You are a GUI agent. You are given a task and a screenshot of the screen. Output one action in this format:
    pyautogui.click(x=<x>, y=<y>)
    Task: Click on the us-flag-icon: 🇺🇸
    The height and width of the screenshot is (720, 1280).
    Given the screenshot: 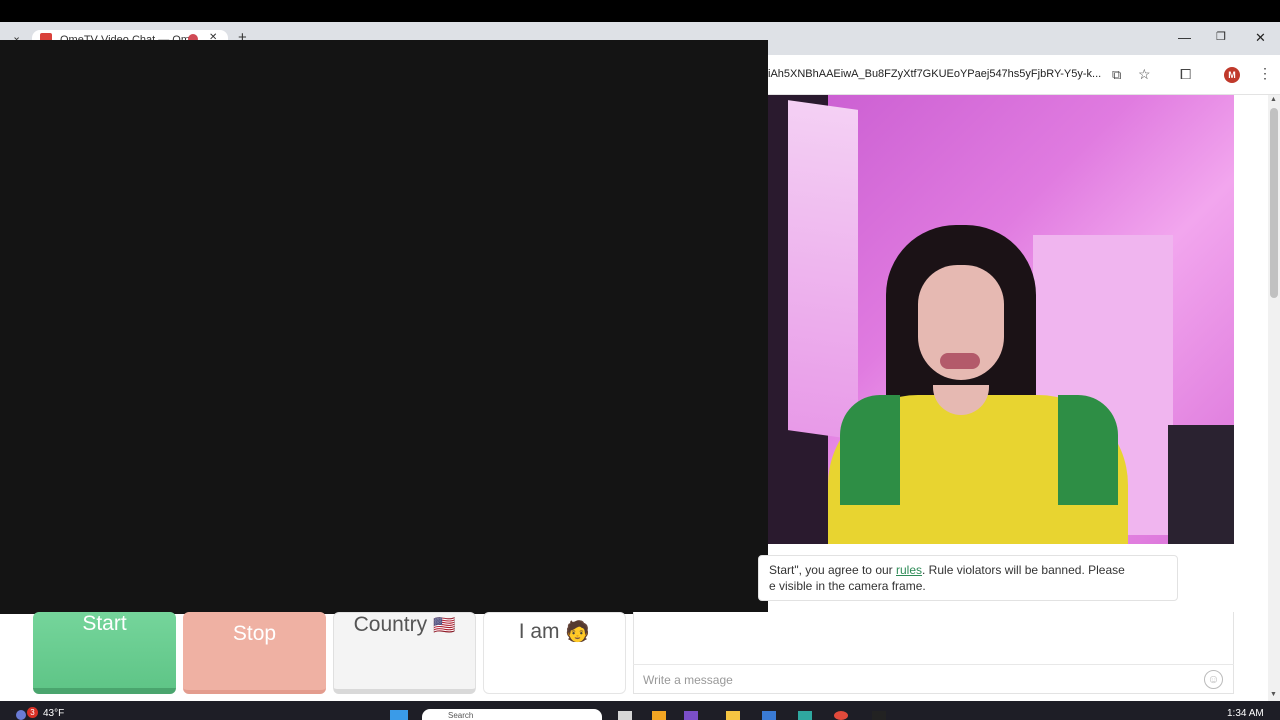 What is the action you would take?
    pyautogui.click(x=444, y=625)
    